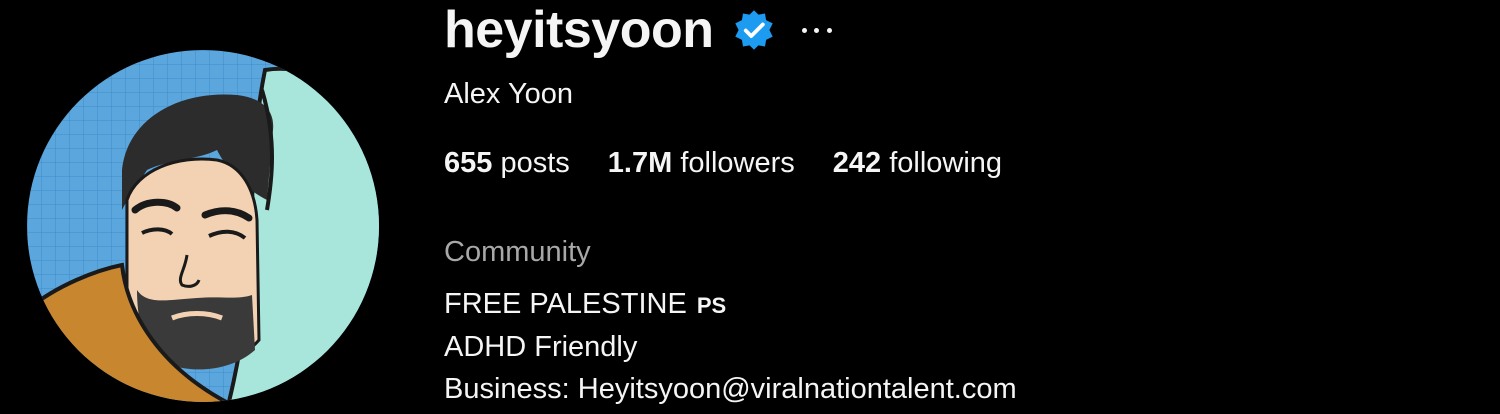 Image resolution: width=1500 pixels, height=414 pixels. I want to click on username: heyitsyoon, so click(579, 30).